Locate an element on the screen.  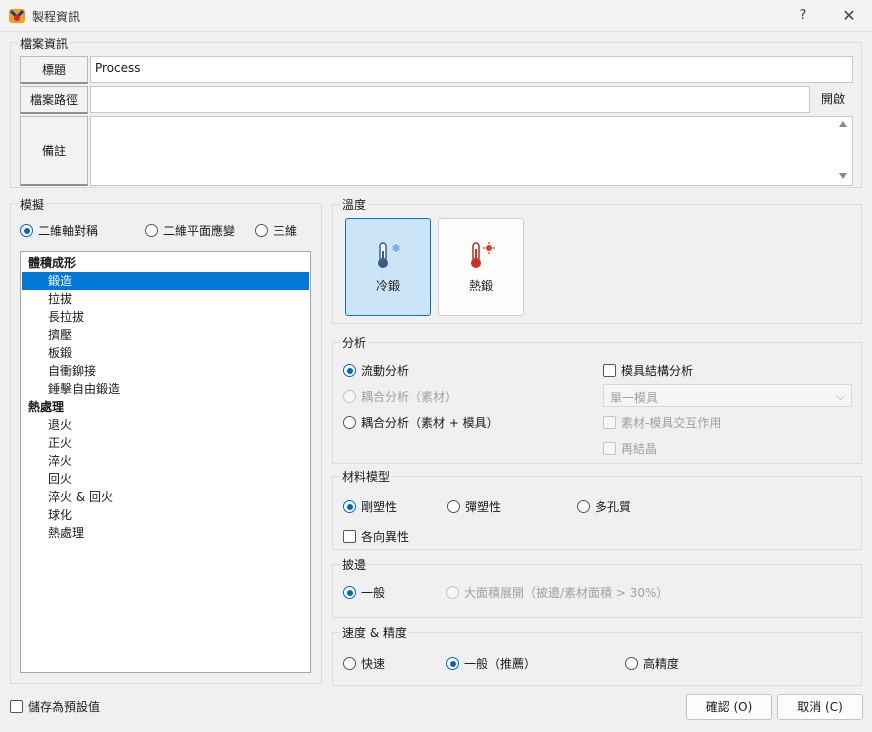
help-button: ? is located at coordinates (803, 16).